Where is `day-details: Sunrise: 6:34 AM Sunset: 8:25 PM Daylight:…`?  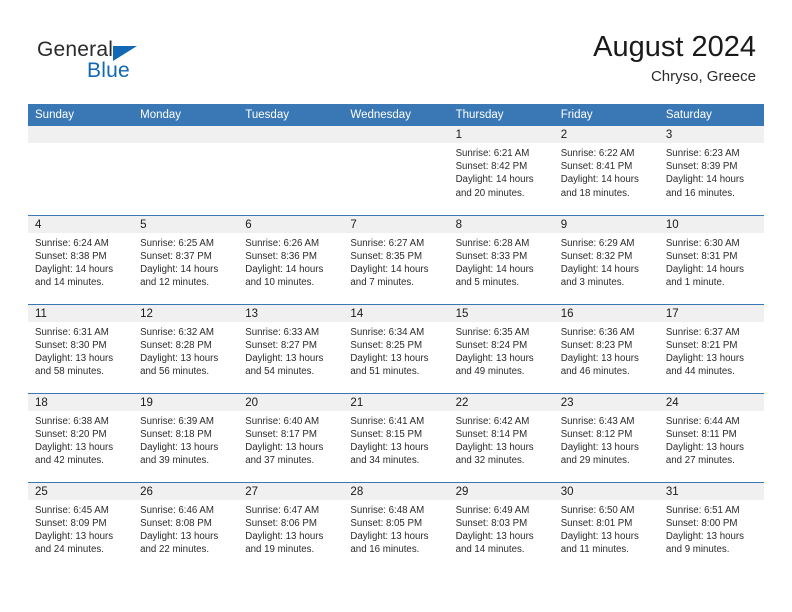
day-details: Sunrise: 6:34 AM Sunset: 8:25 PM Daylight:… is located at coordinates (395, 350).